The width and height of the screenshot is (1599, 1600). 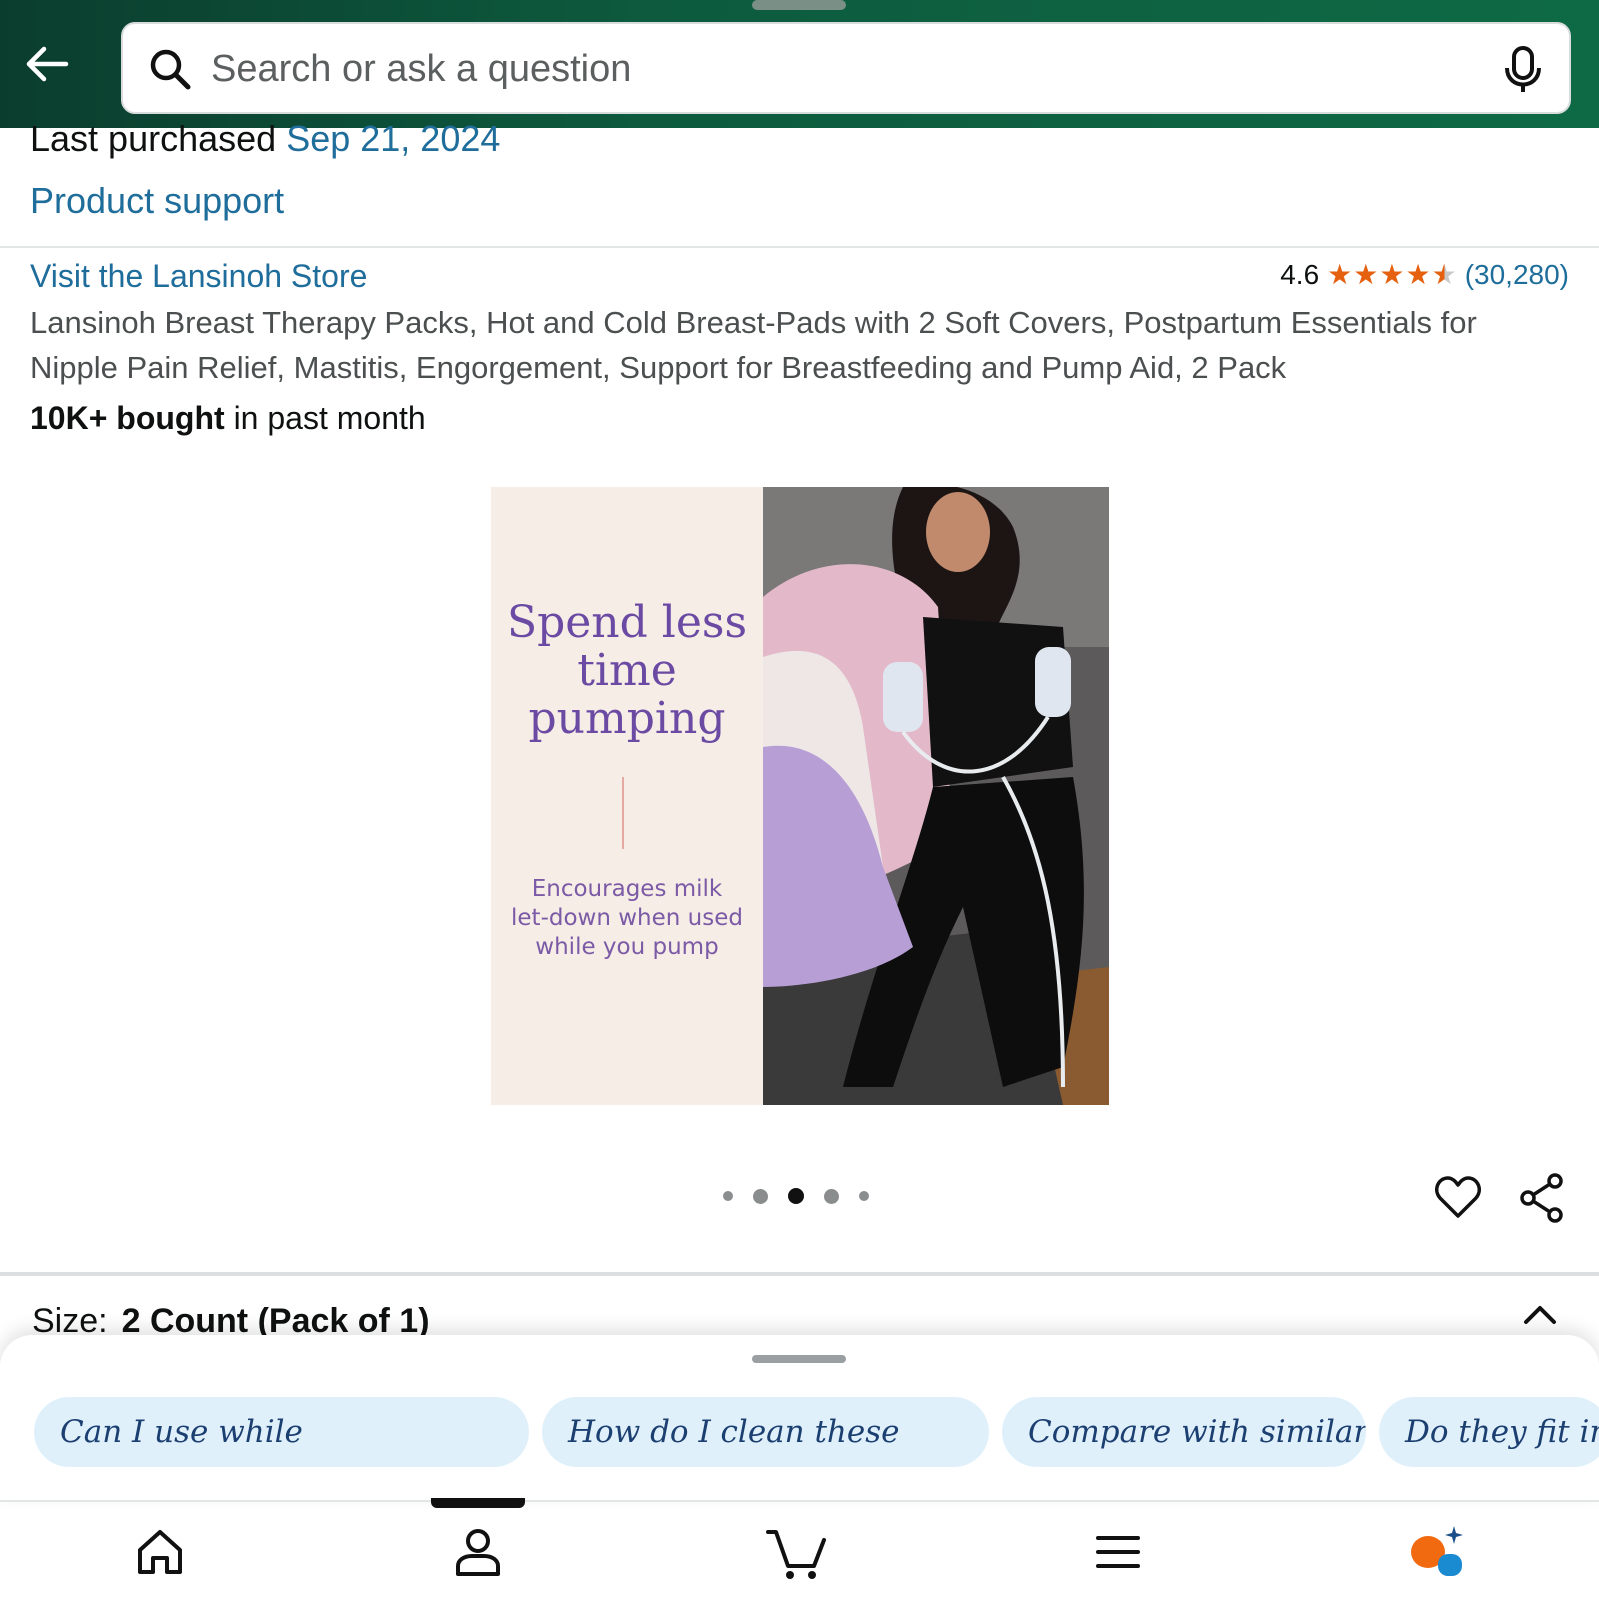 I want to click on rating-score: 4.6, so click(x=1300, y=274).